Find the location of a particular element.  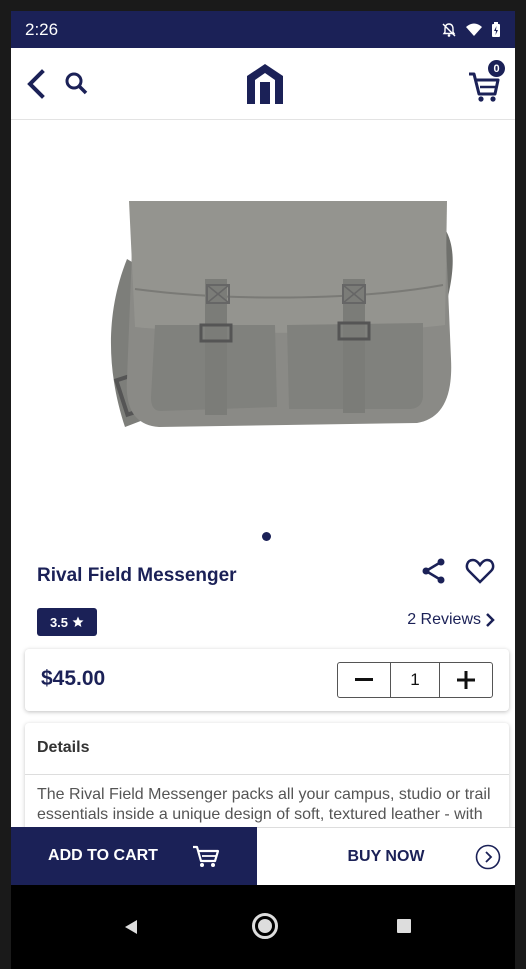

price-card: $45.00 1 is located at coordinates (267, 680).